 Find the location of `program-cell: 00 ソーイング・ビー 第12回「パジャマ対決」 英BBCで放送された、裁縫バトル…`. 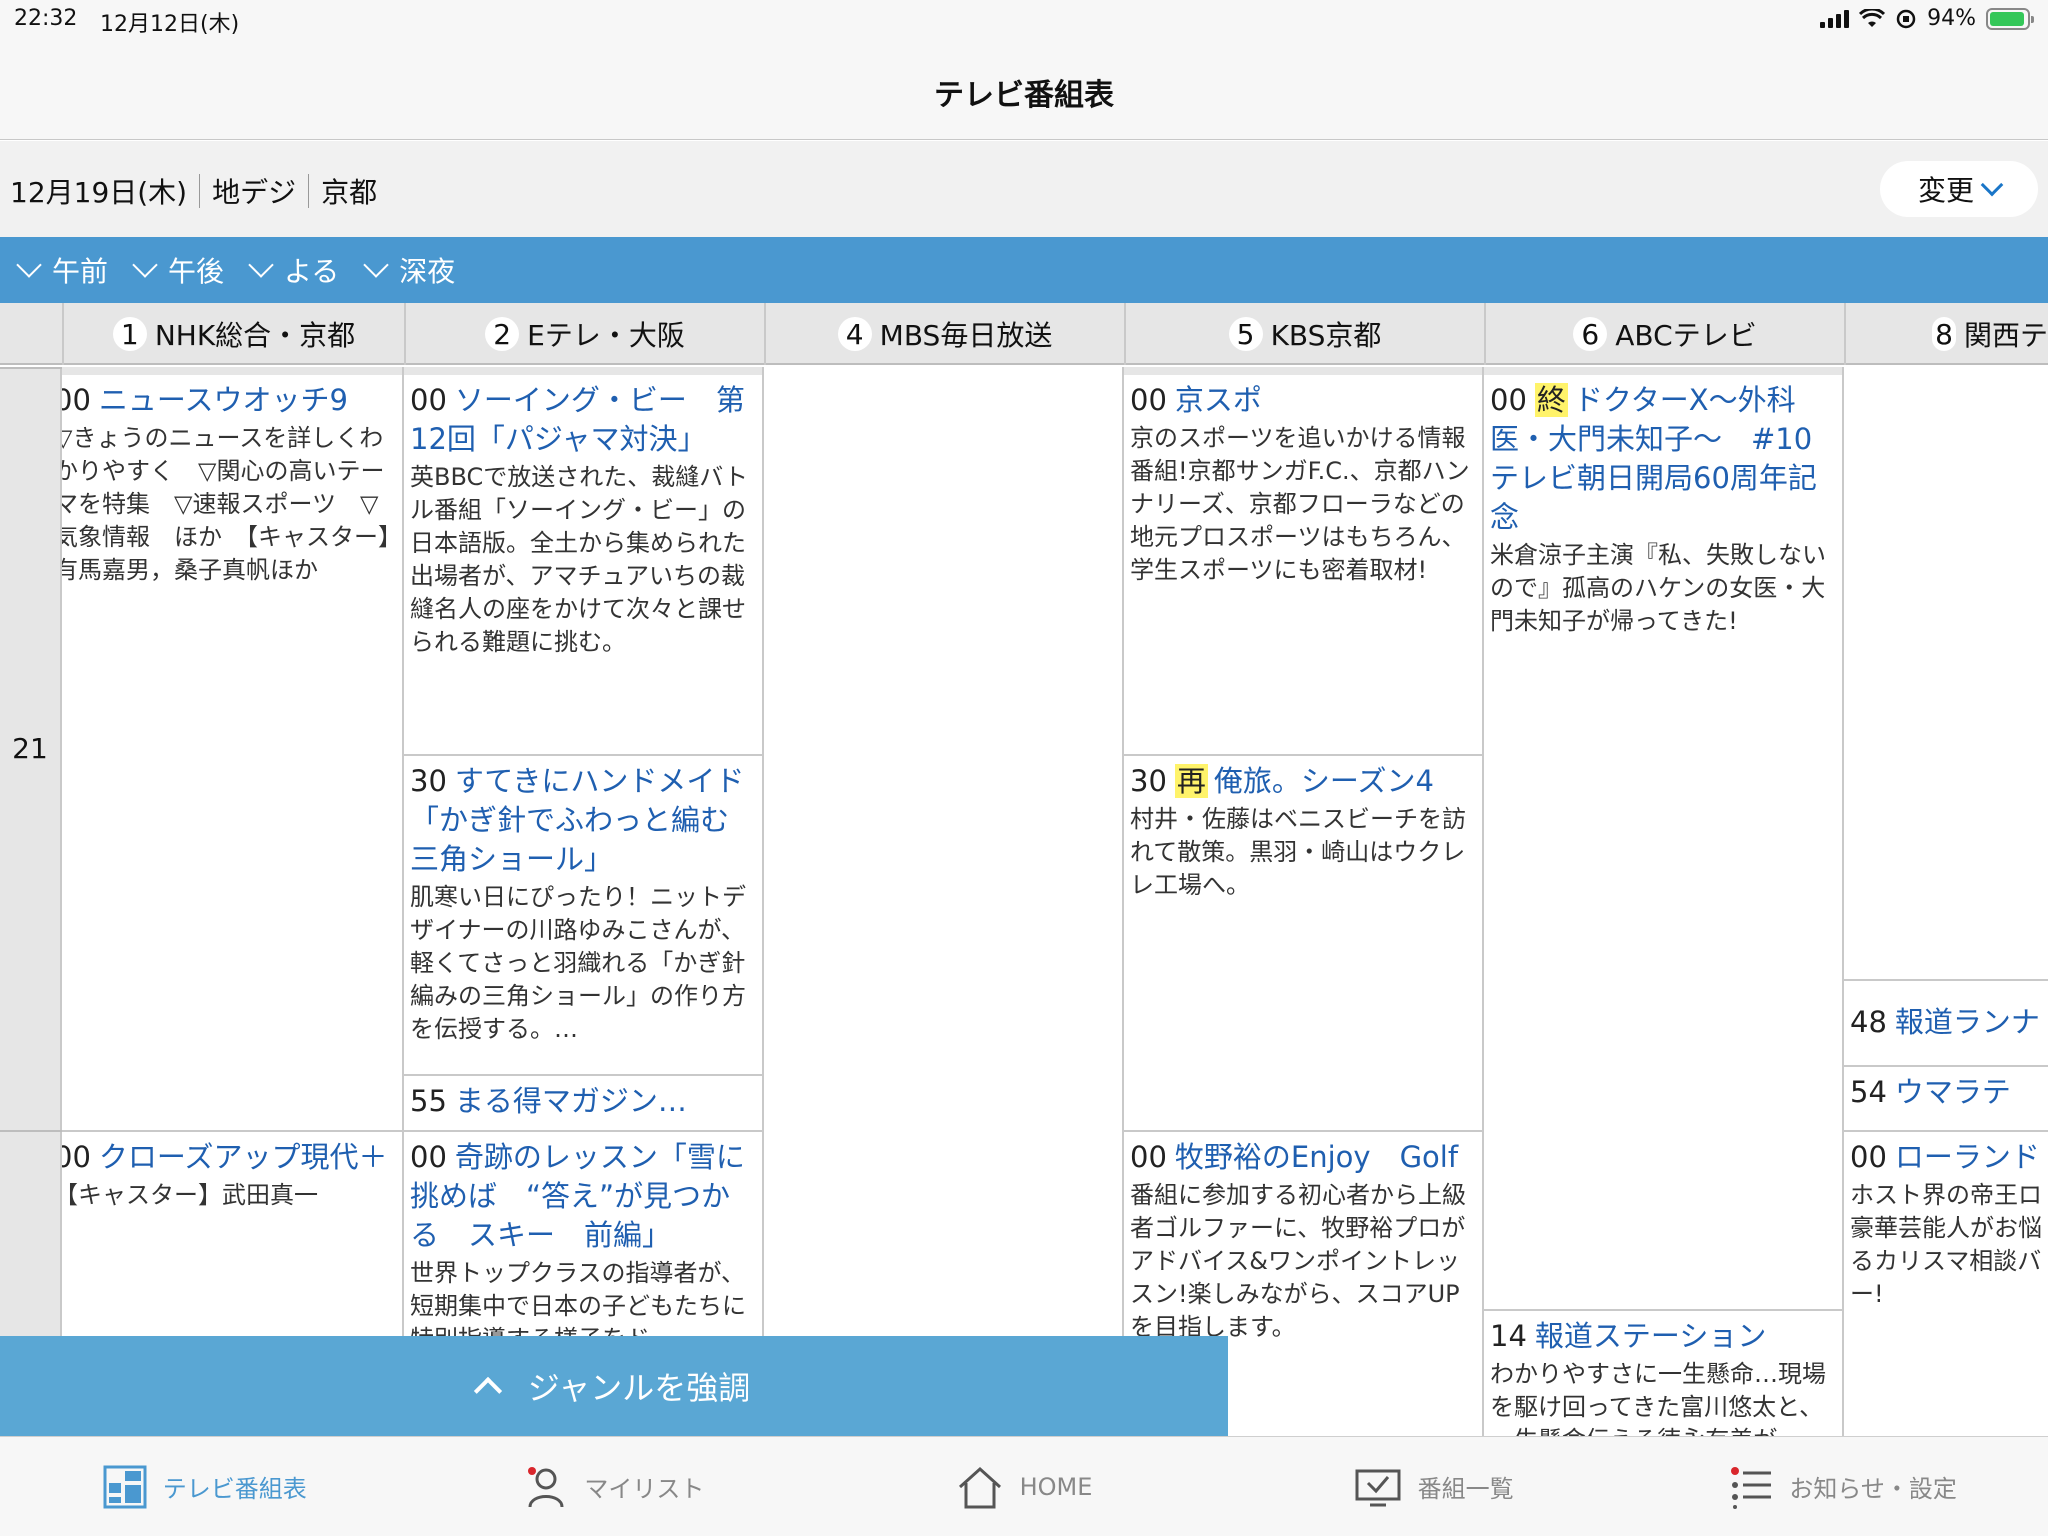

program-cell: 00 ソーイング・ビー 第12回「パジャマ対決」 英BBCで放送された、裁縫バトル… is located at coordinates (583, 565).